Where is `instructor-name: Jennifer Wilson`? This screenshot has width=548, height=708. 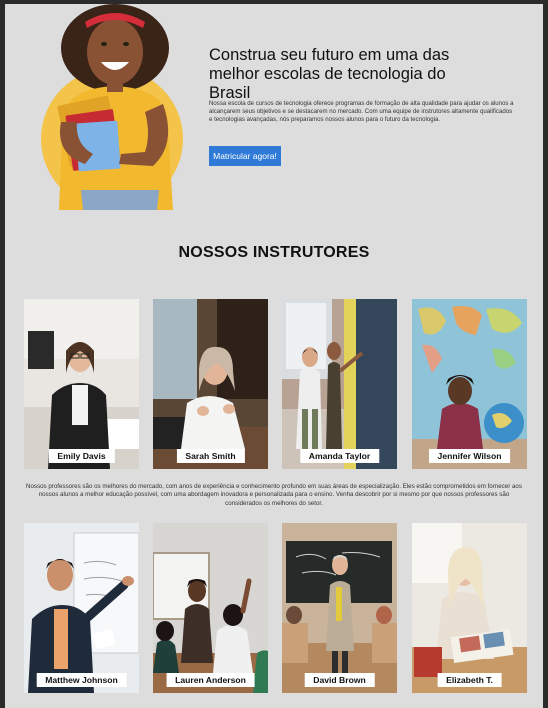 instructor-name: Jennifer Wilson is located at coordinates (469, 456).